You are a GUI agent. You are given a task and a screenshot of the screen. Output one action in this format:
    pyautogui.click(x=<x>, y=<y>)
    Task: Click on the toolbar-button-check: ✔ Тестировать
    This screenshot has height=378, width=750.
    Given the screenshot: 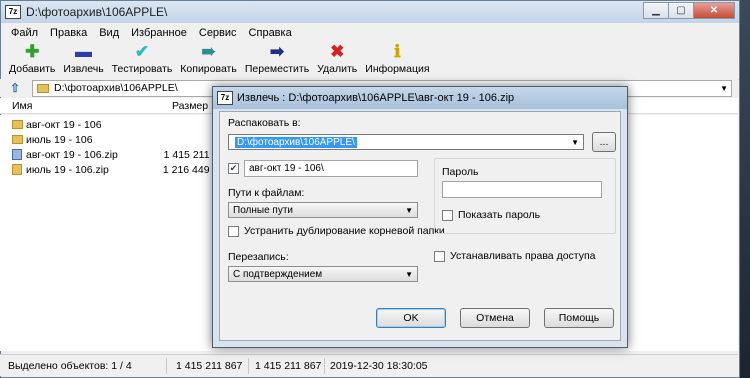 What is the action you would take?
    pyautogui.click(x=142, y=58)
    